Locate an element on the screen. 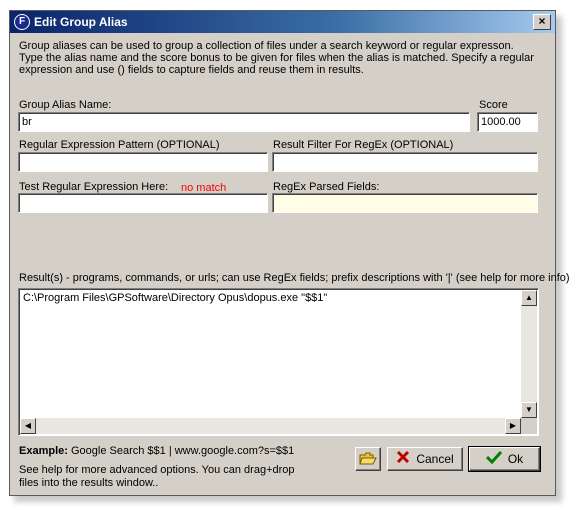  scroll-right-arrow-icon: ▶ is located at coordinates (513, 426).